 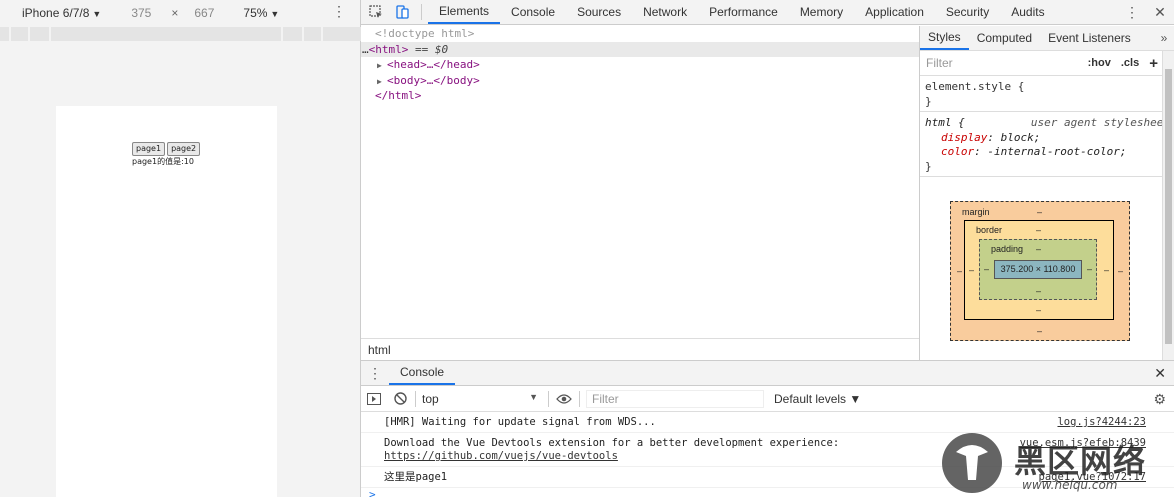 What do you see at coordinates (944, 38) in the screenshot?
I see `tab-styles: Styles` at bounding box center [944, 38].